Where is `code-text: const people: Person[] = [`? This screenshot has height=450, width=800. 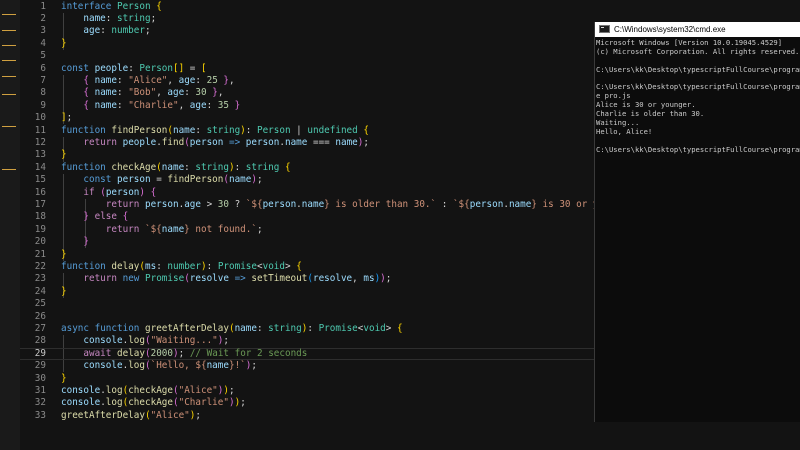 code-text: const people: Person[] = [ is located at coordinates (134, 69).